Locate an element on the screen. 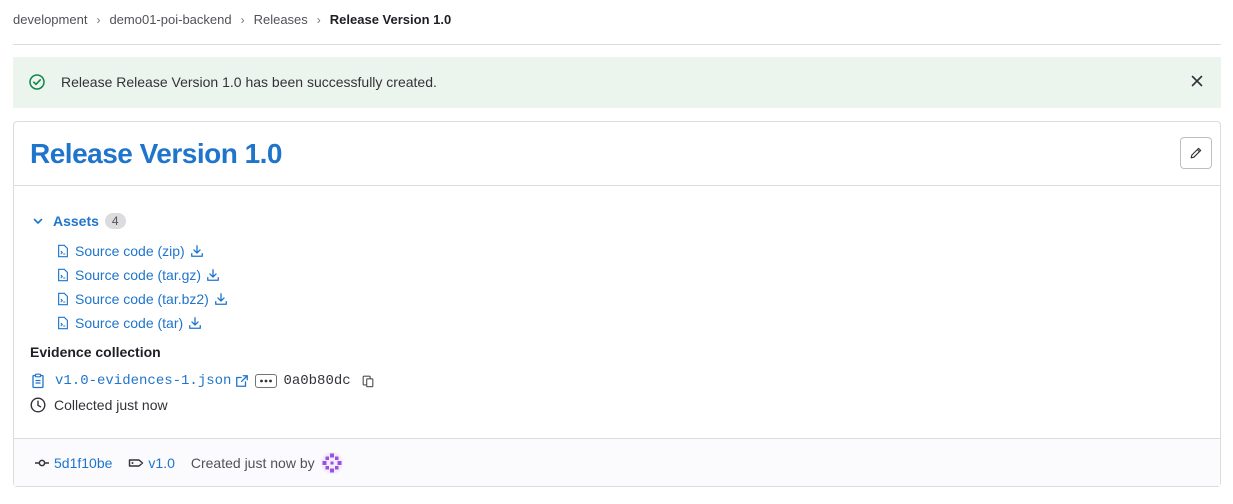  list-item: Source code (tar.gz) is located at coordinates (142, 275).